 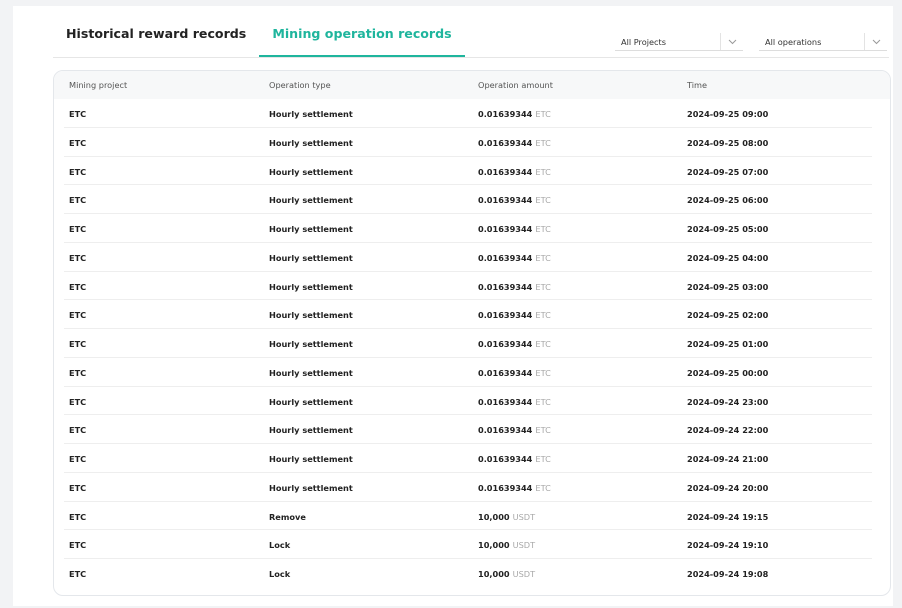 What do you see at coordinates (679, 42) in the screenshot?
I see `project-filter-select: All Projects` at bounding box center [679, 42].